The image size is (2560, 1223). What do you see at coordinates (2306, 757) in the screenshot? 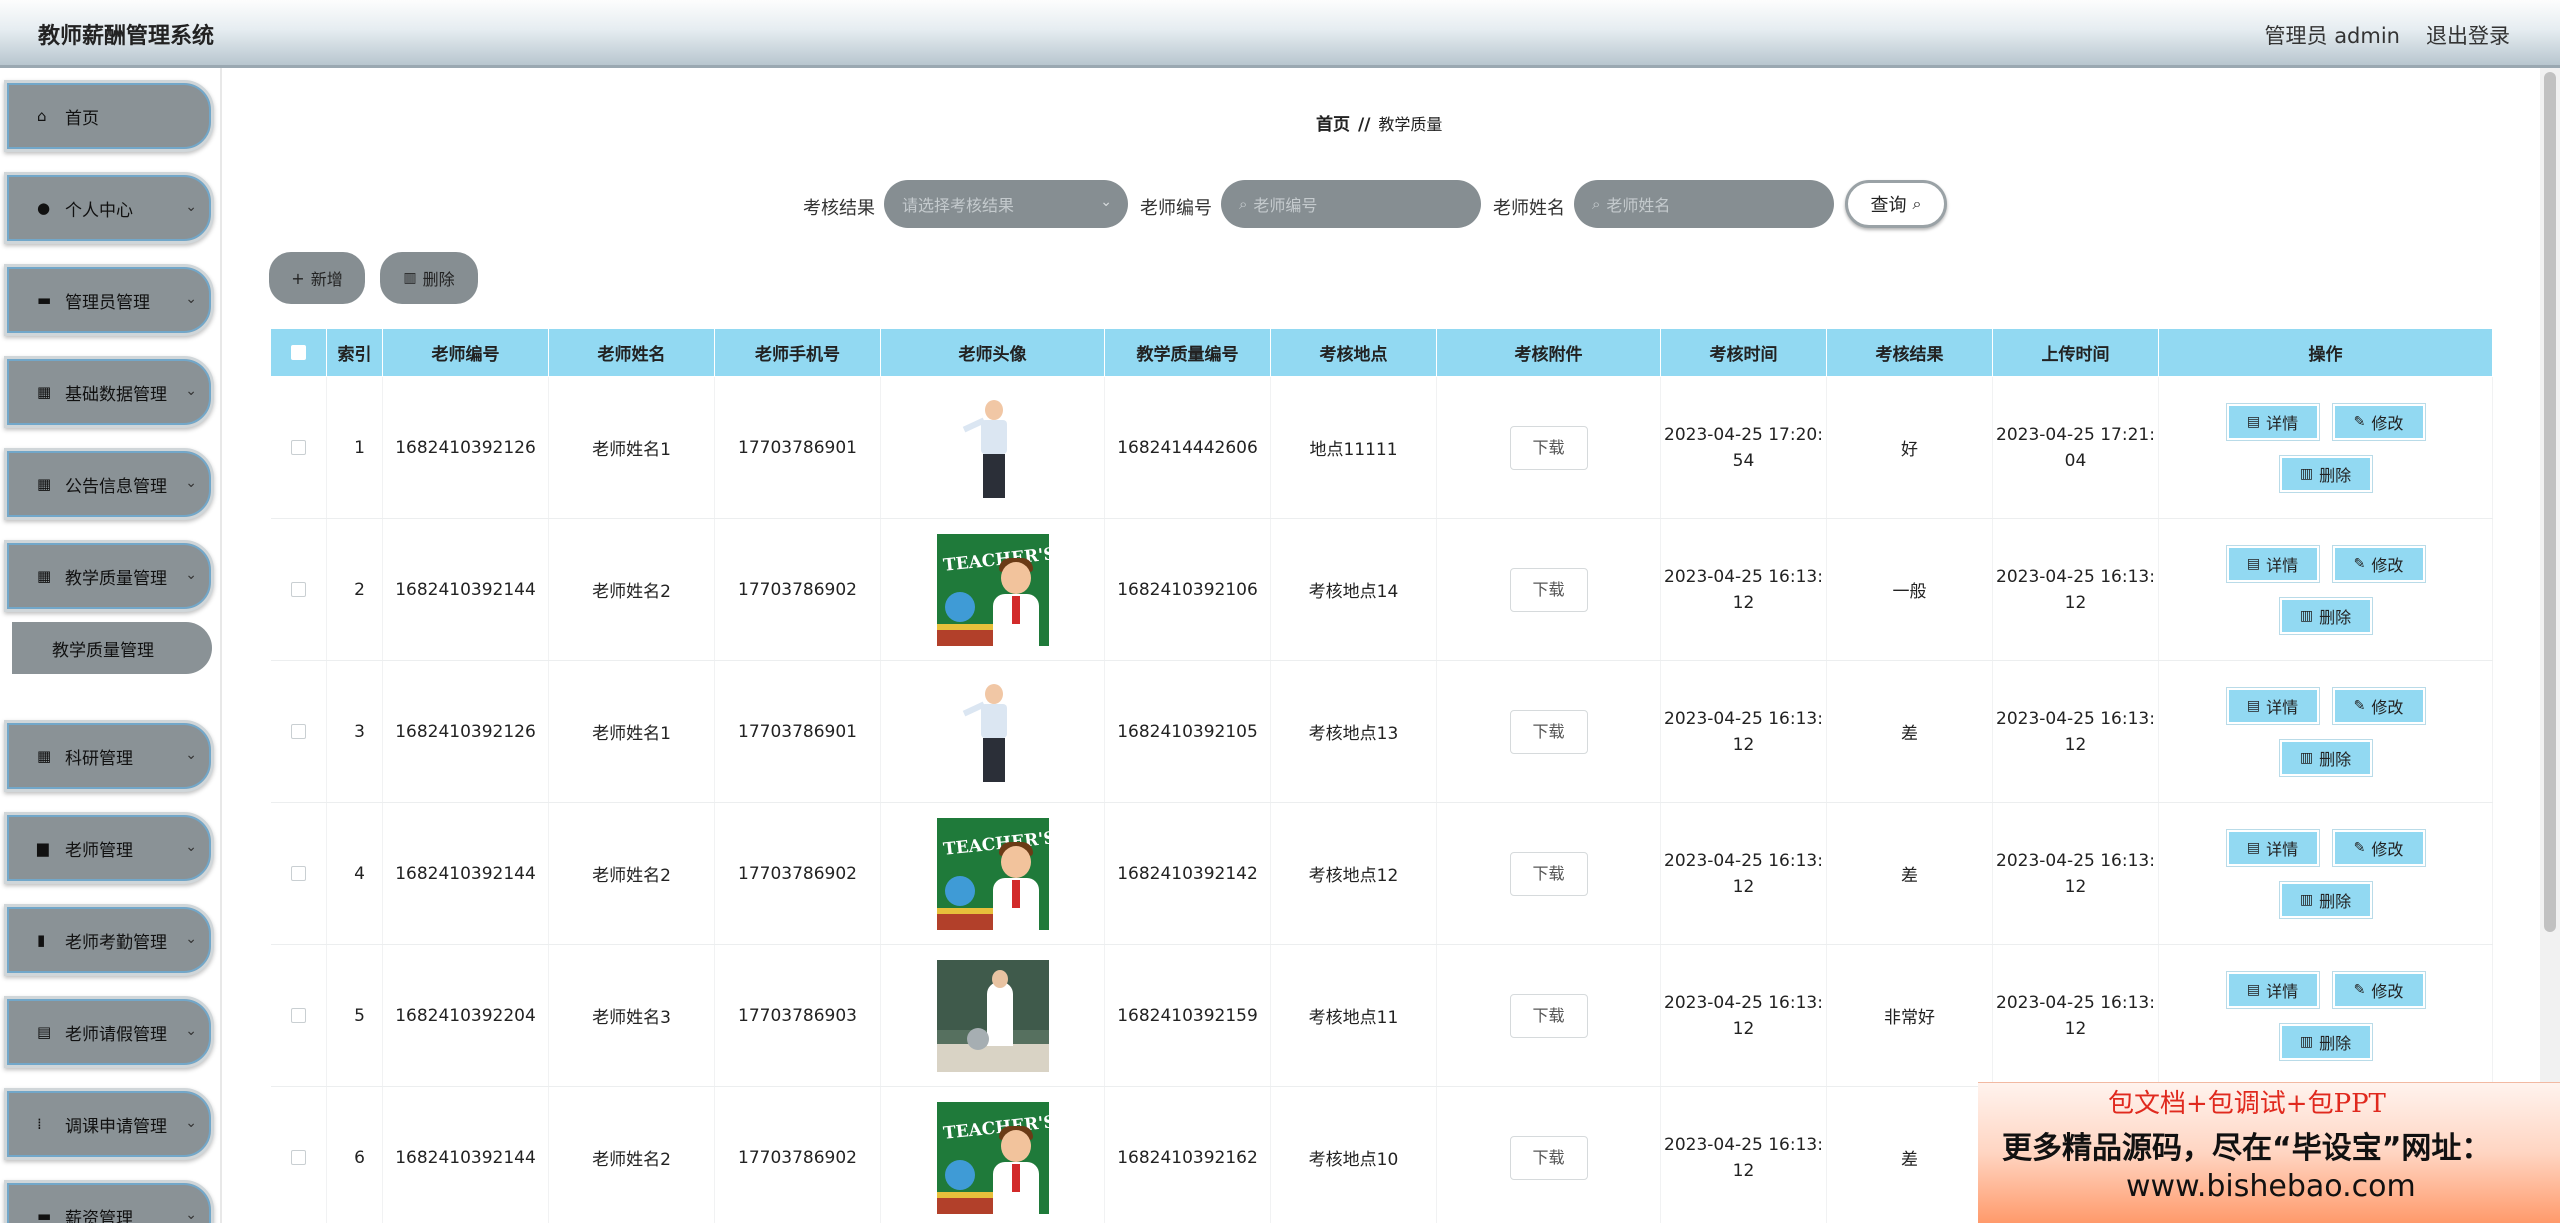
I see `trash-icon: ▥` at bounding box center [2306, 757].